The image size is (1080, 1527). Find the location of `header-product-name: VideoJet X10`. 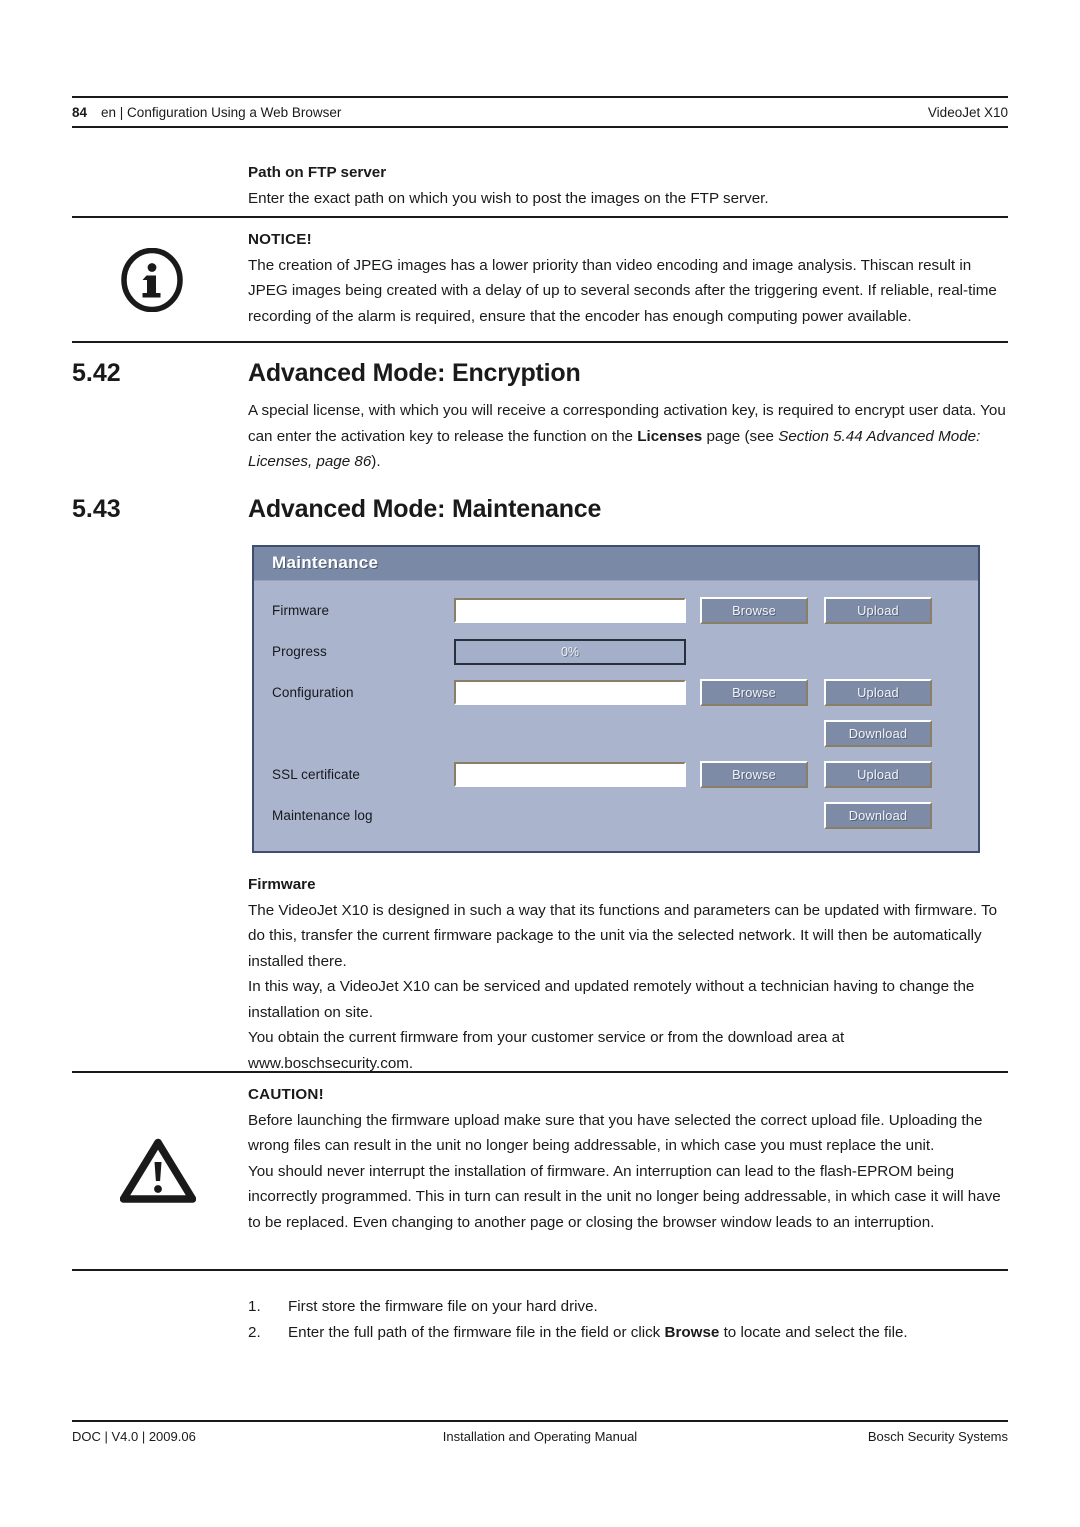

header-product-name: VideoJet X10 is located at coordinates (967, 112).